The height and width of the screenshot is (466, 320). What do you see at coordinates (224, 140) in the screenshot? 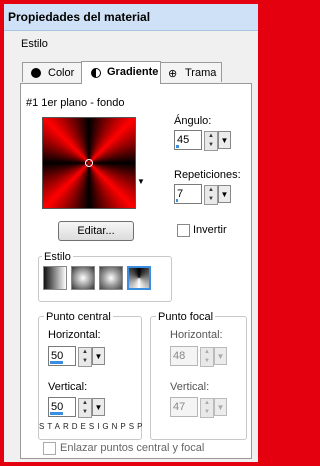
I see `angle-dropdown-icon: ▼` at bounding box center [224, 140].